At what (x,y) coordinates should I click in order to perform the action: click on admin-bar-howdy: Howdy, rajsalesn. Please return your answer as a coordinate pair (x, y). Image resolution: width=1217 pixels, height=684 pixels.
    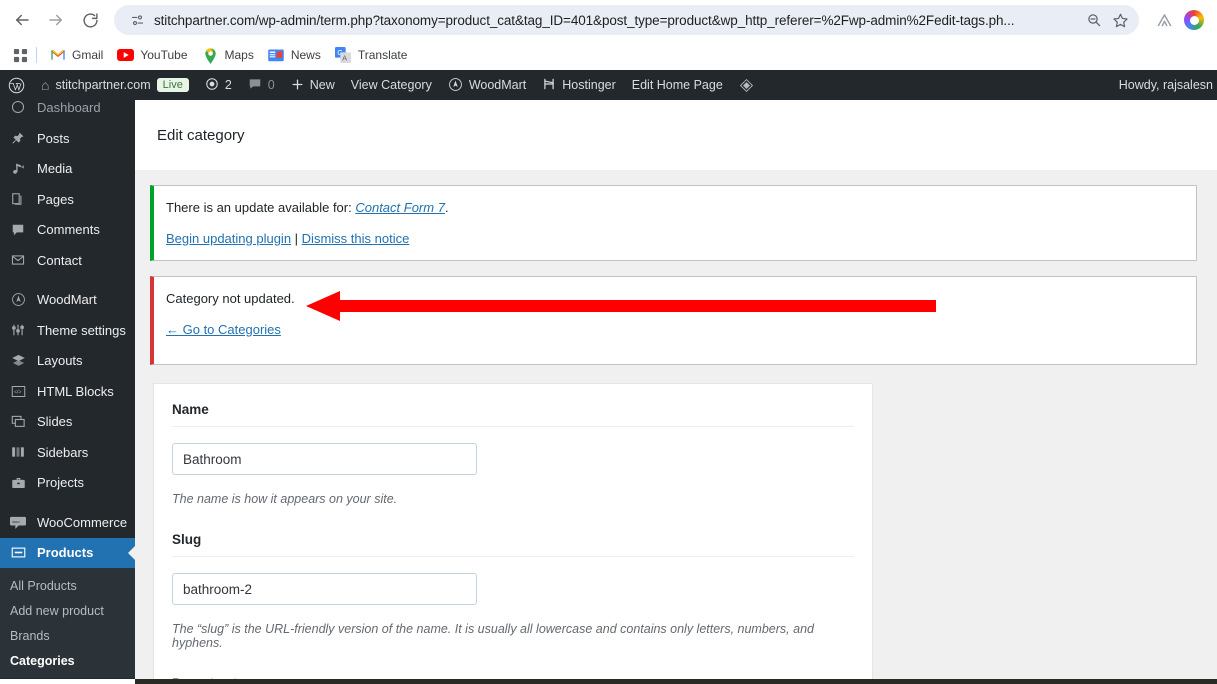
    Looking at the image, I should click on (1168, 85).